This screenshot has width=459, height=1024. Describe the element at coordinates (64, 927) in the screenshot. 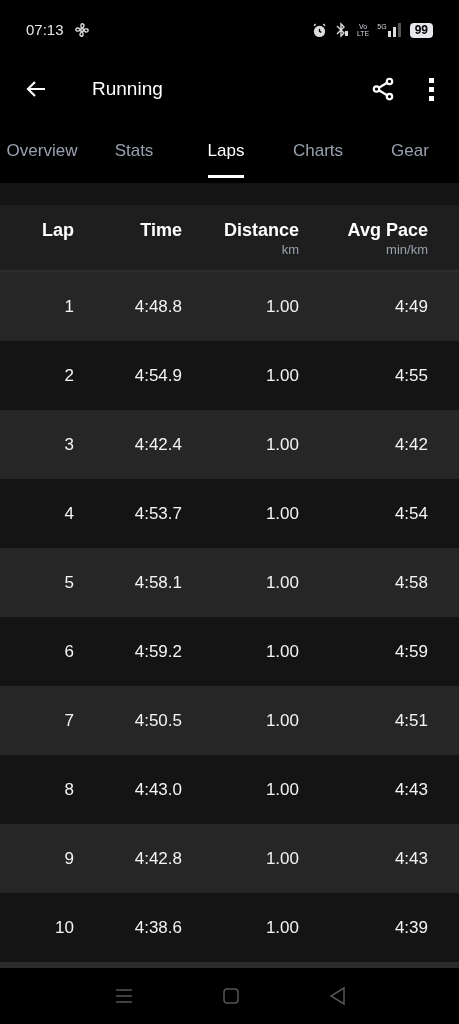

I see `table-cell-text: 10` at that location.